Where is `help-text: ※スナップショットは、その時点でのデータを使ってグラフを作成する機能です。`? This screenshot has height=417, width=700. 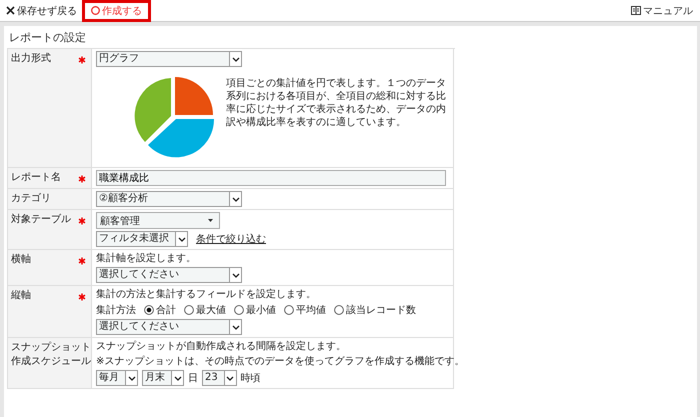 help-text: ※スナップショットは、その時点でのデータを使ってグラフを作成する機能です。 is located at coordinates (280, 361).